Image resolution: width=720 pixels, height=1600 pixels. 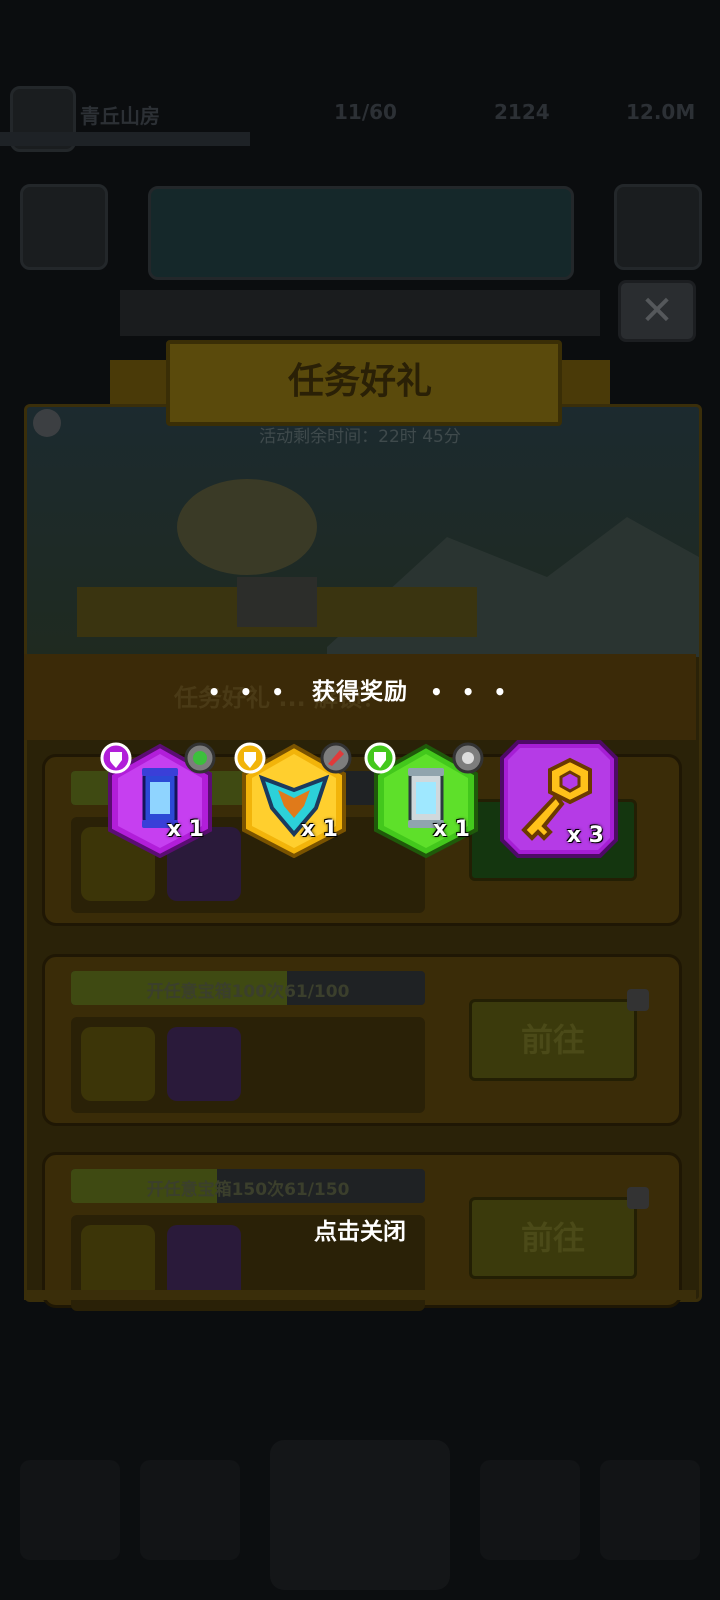 What do you see at coordinates (361, 233) in the screenshot?
I see `event-header-bar` at bounding box center [361, 233].